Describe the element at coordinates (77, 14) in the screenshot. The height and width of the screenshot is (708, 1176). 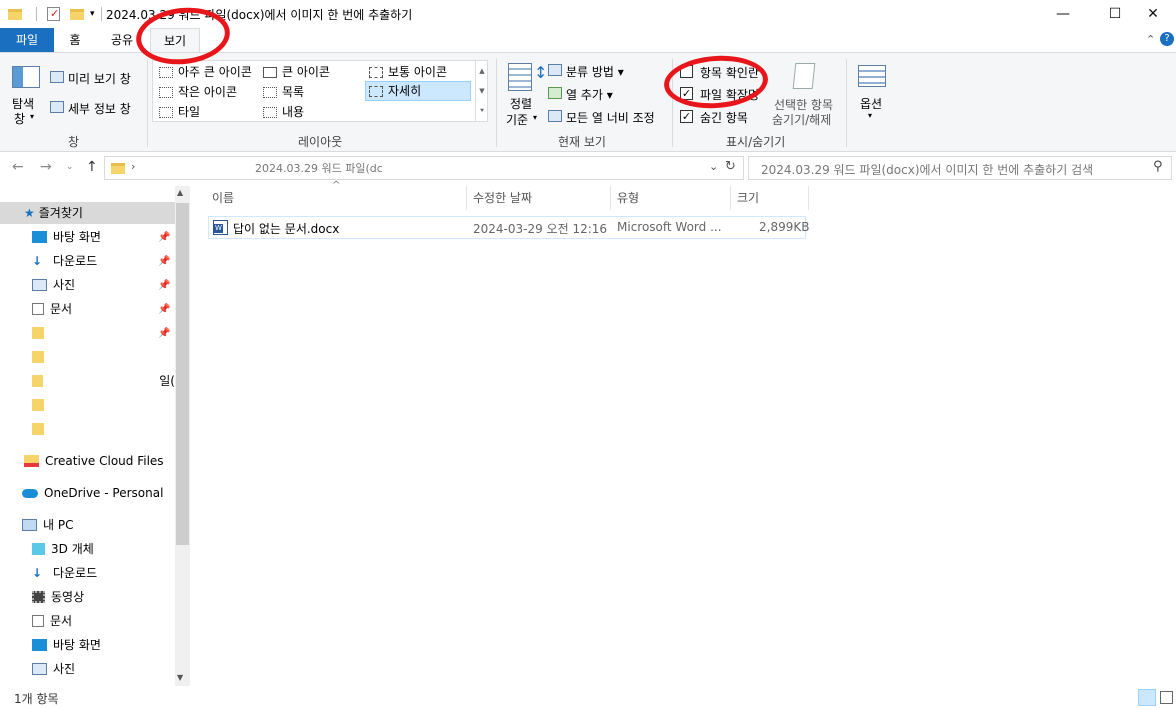
I see `new-folder-icon` at that location.